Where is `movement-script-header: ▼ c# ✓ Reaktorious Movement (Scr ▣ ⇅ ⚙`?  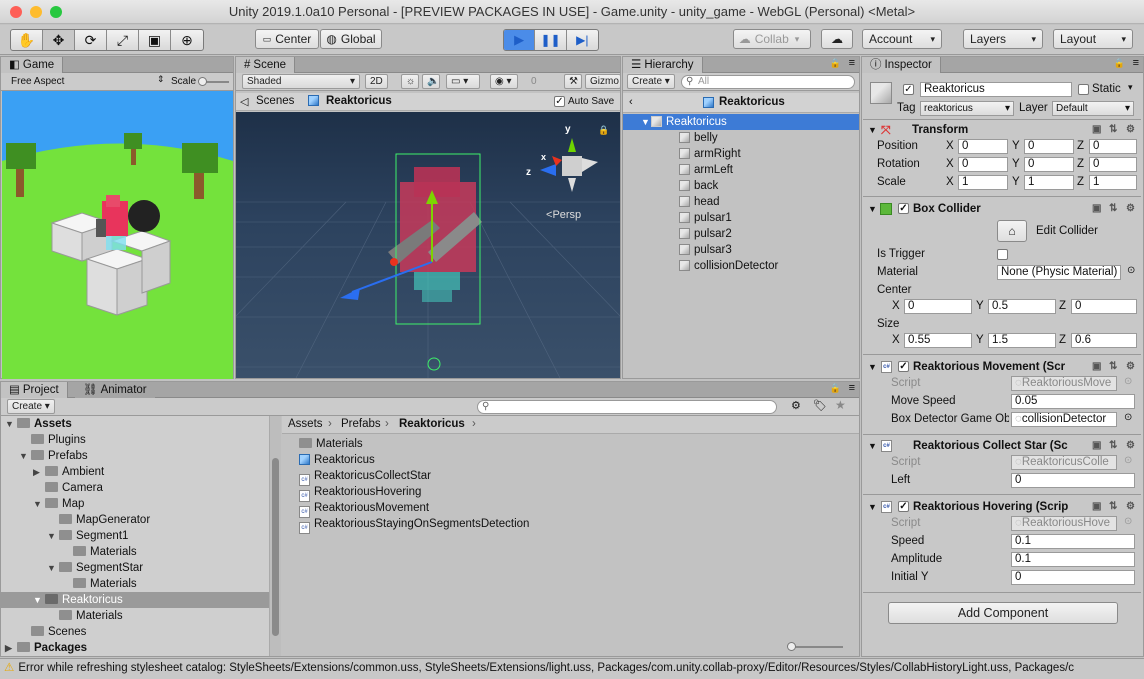
movement-script-header: ▼ c# ✓ Reaktorious Movement (Scr ▣ ⇅ ⚙ is located at coordinates (1002, 367).